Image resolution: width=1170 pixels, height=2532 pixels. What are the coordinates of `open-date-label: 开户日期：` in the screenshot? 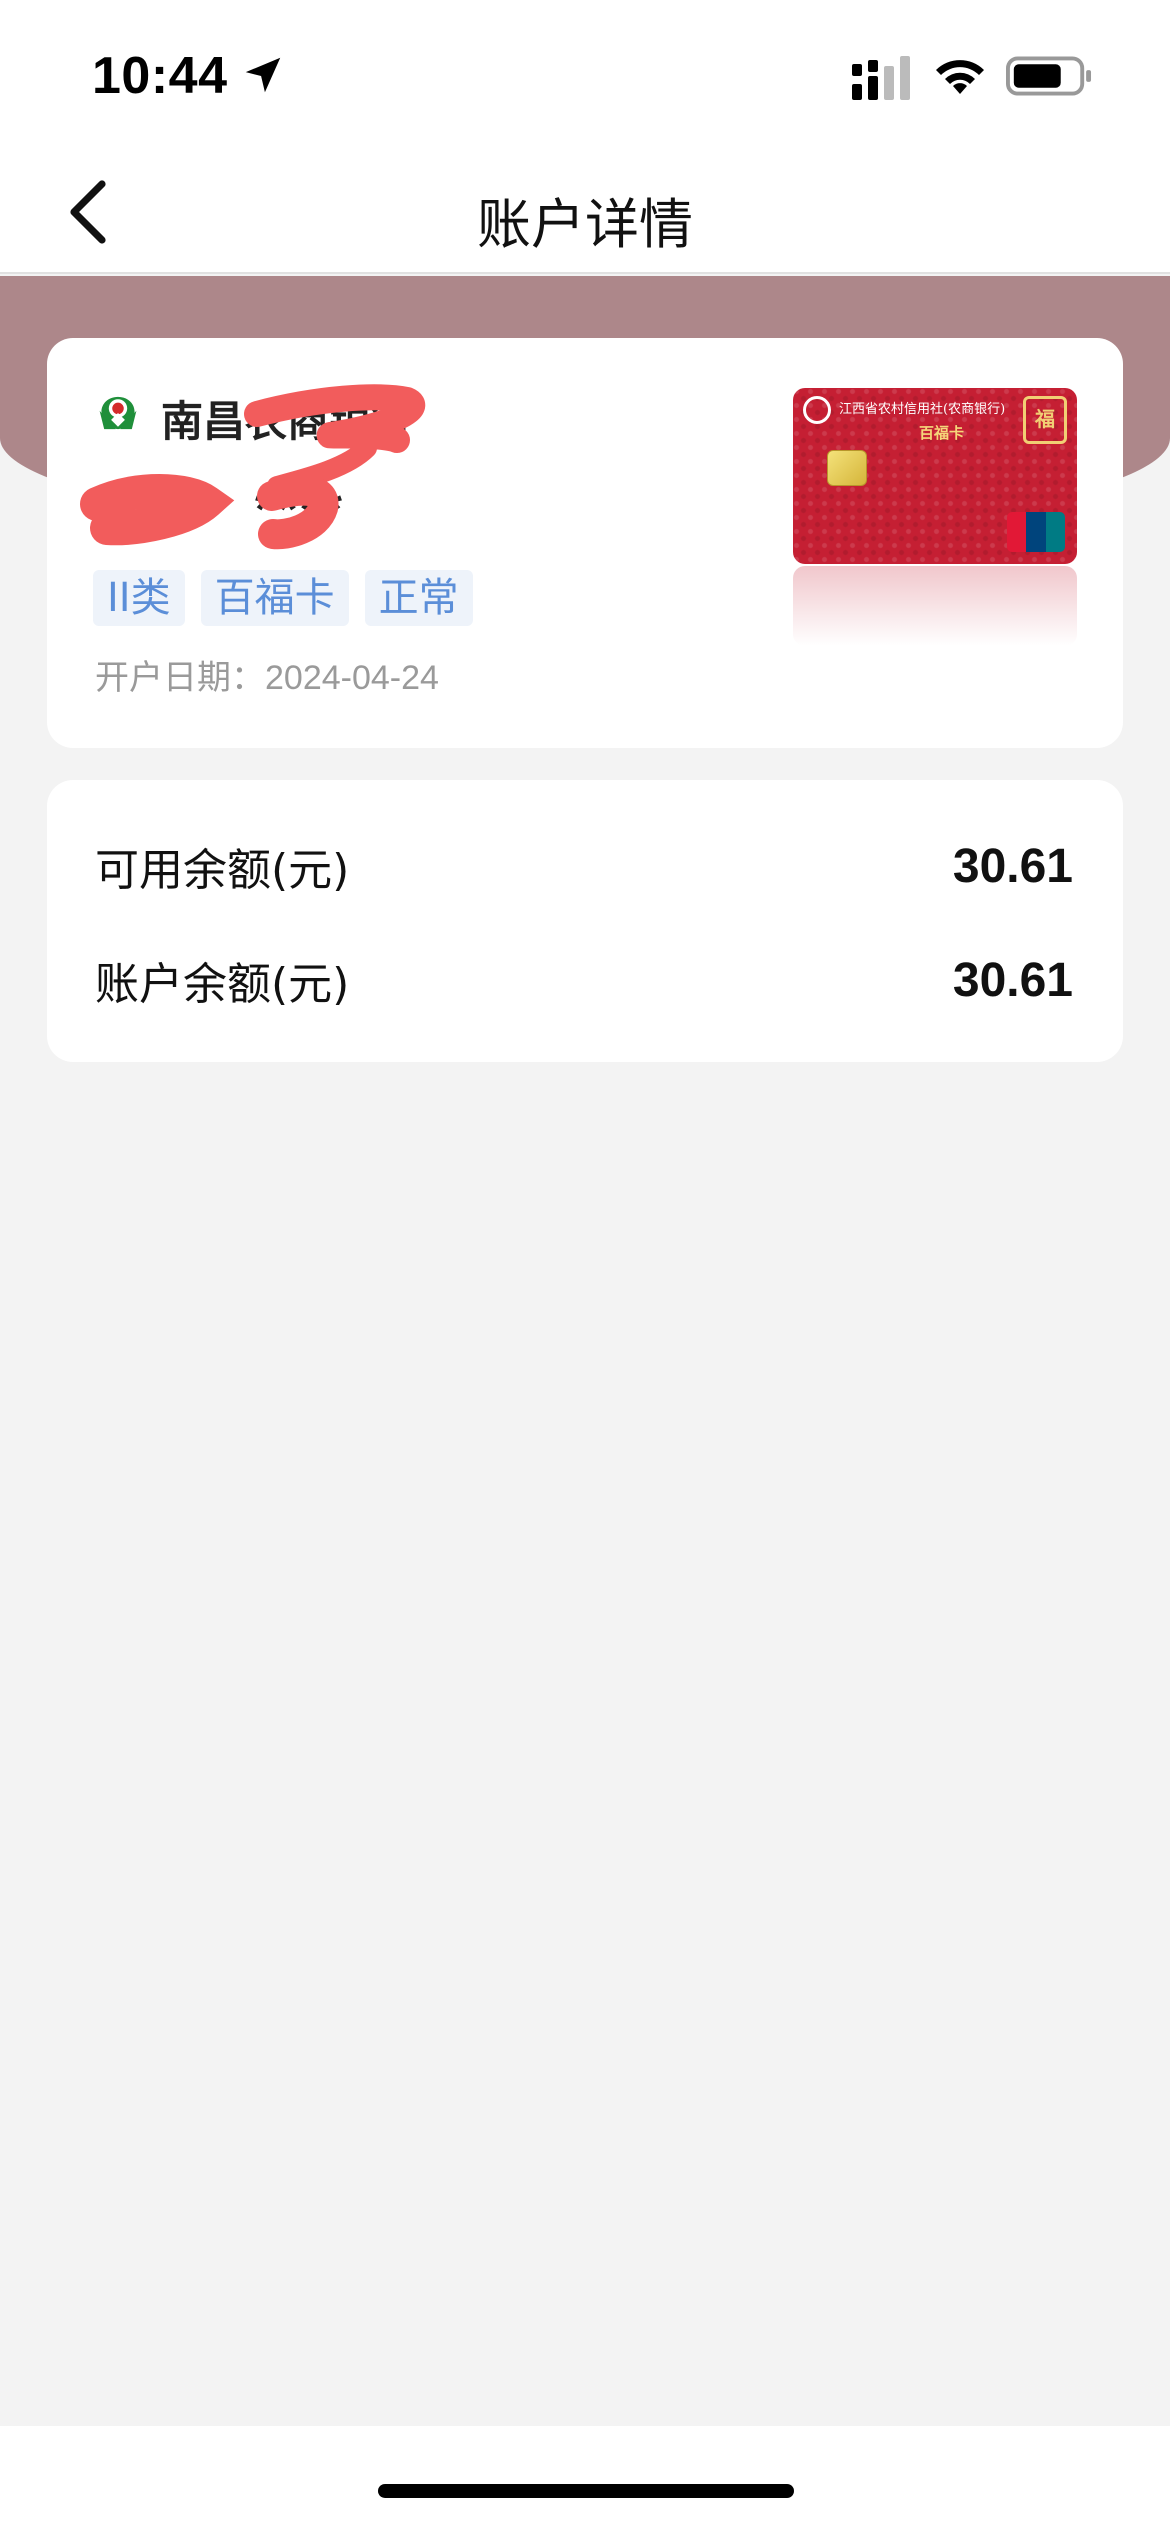 It's located at (180, 678).